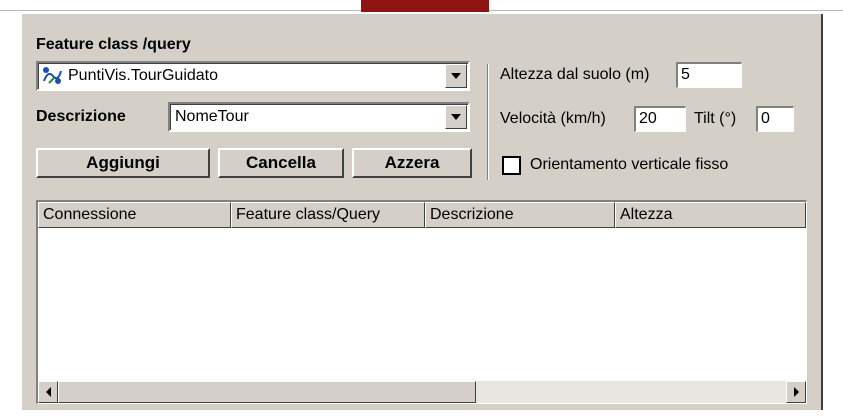  I want to click on cancella-button: Cancella, so click(281, 163).